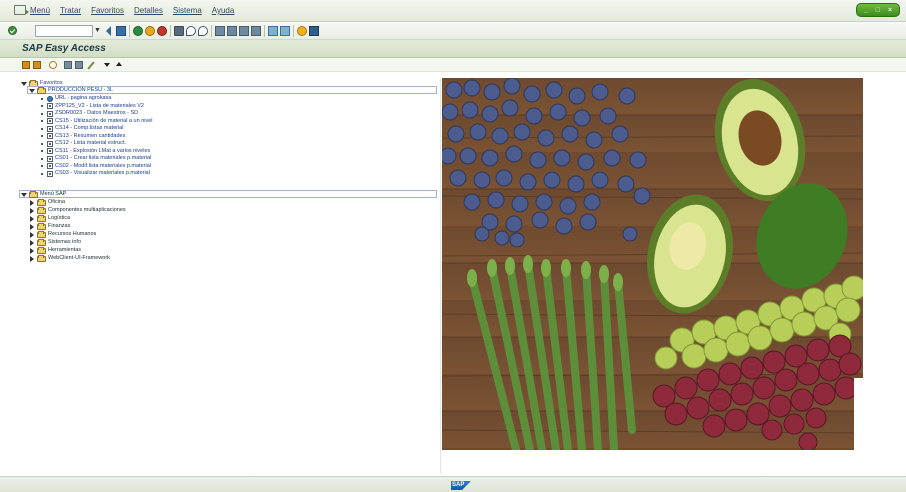 The height and width of the screenshot is (492, 906). I want to click on shortcut-icon, so click(285, 31).